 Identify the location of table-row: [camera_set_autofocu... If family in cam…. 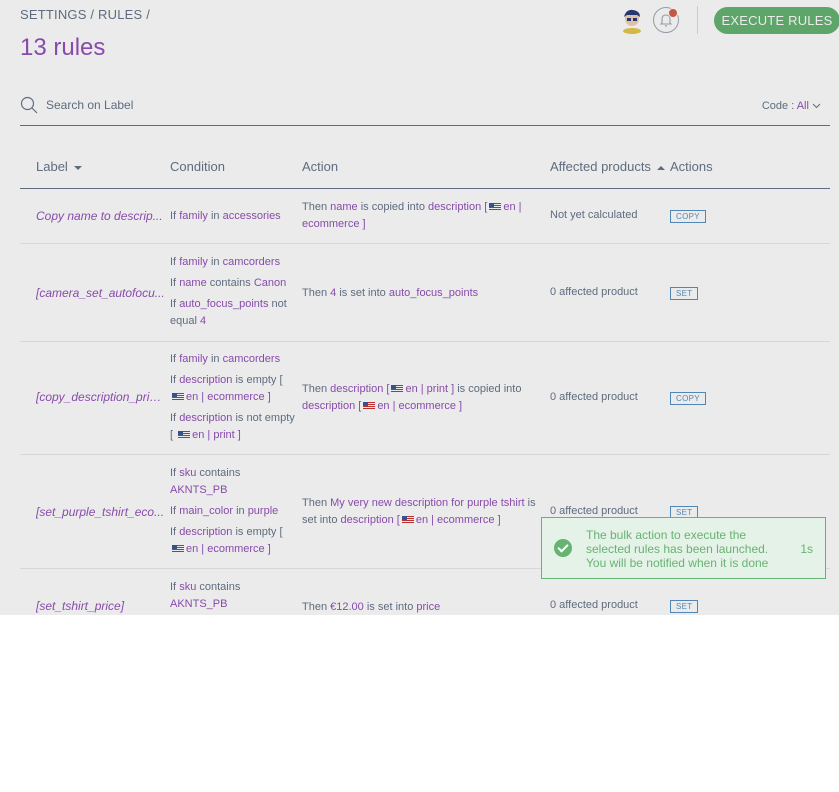
(425, 293).